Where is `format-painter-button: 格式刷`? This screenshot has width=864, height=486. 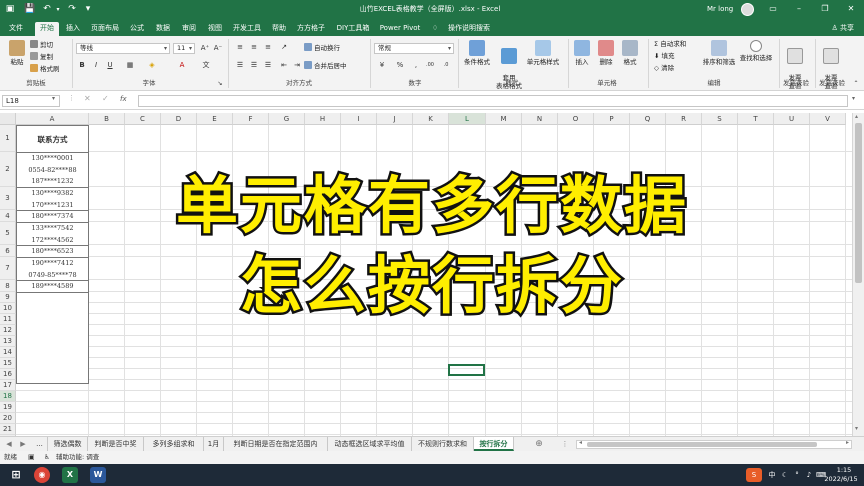 format-painter-button: 格式刷 is located at coordinates (45, 69).